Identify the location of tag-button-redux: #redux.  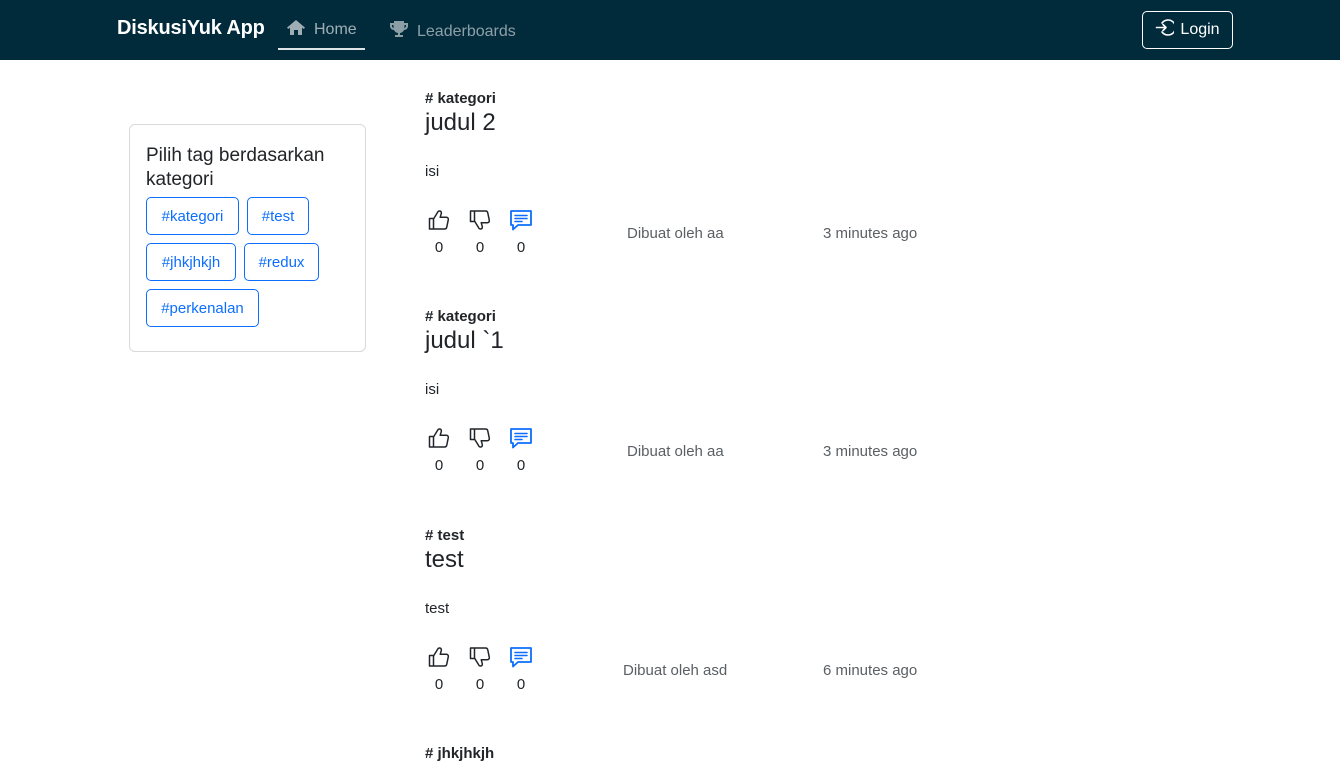
(281, 262).